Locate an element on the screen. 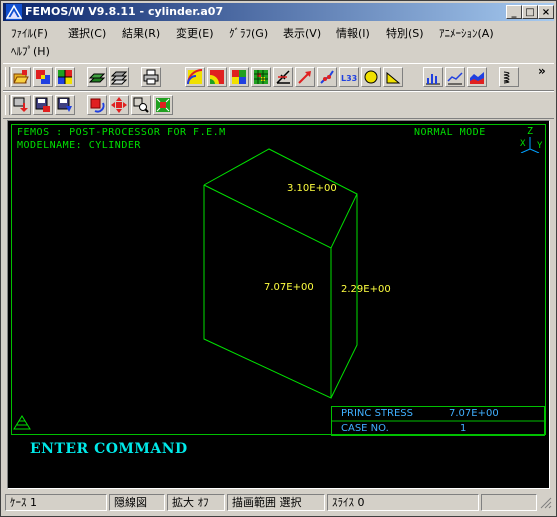  menu-info: 情報(I) is located at coordinates (353, 33).